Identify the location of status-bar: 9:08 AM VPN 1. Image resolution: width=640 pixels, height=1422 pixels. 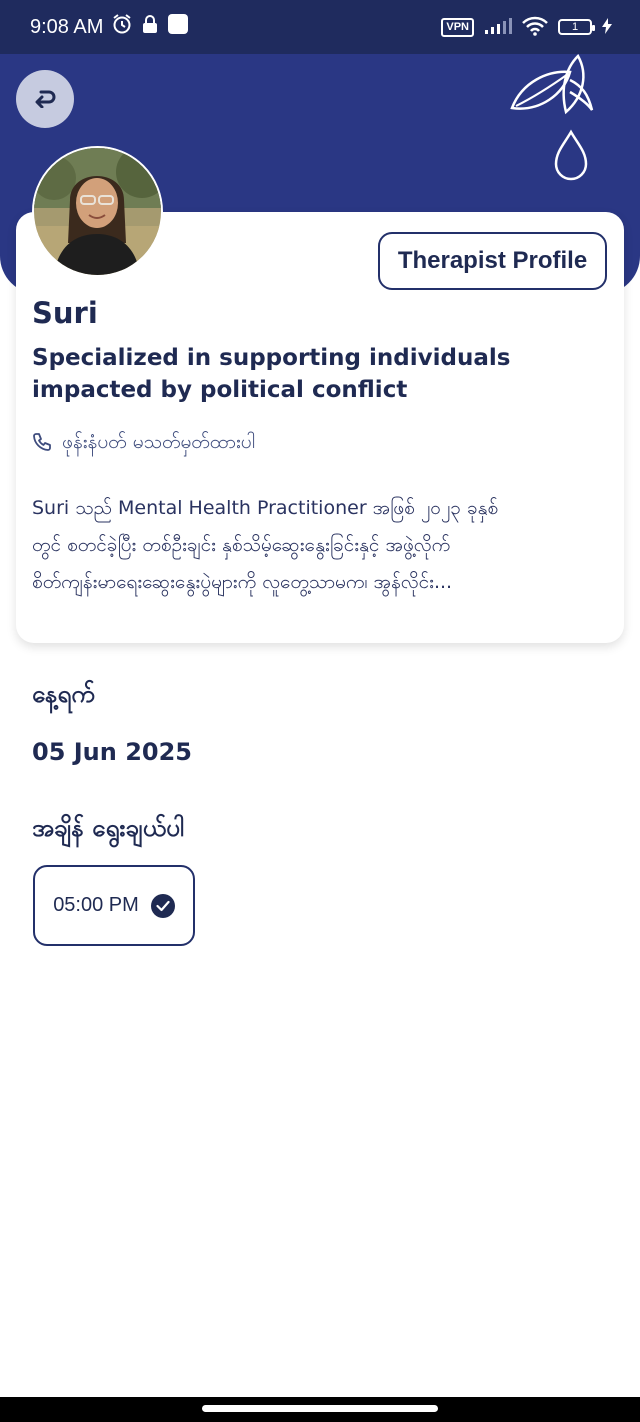
(320, 27).